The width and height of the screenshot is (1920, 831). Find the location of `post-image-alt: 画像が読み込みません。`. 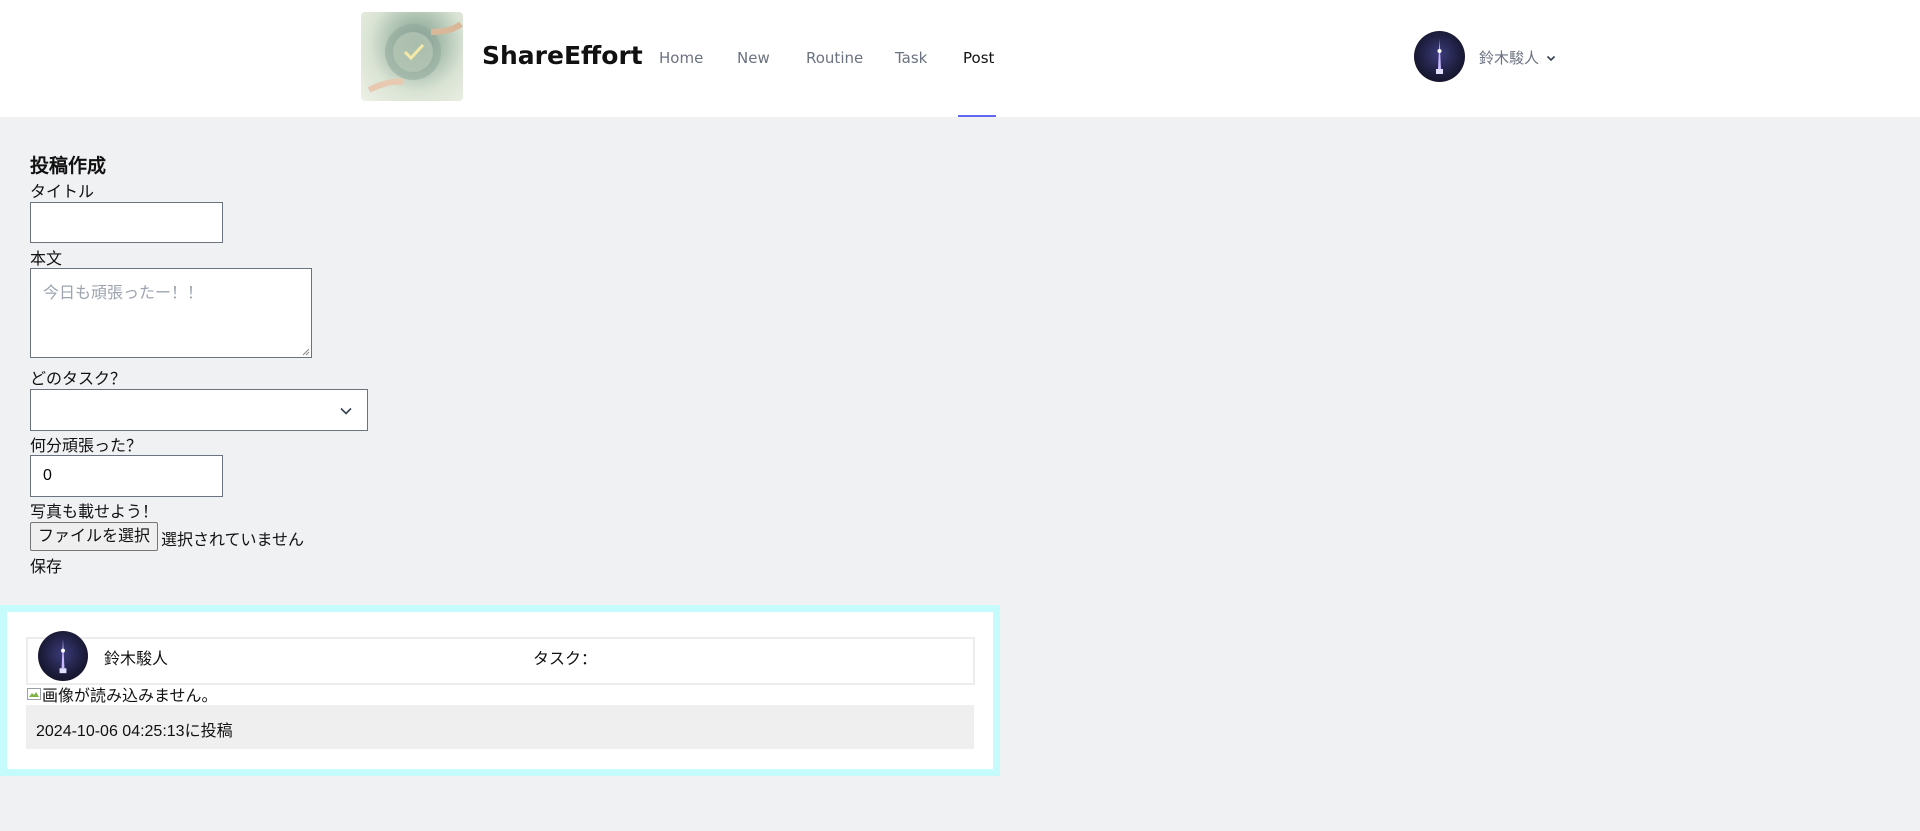

post-image-alt: 画像が読み込みません。 is located at coordinates (130, 696).